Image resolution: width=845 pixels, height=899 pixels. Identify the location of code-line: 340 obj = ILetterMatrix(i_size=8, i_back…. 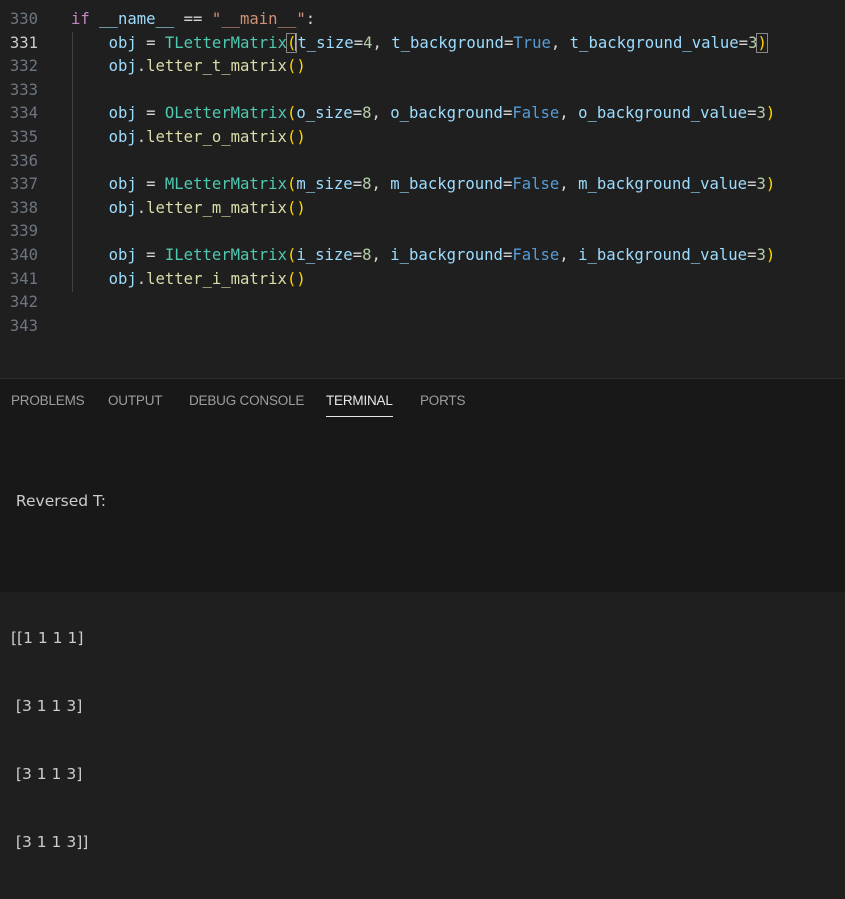
(422, 256).